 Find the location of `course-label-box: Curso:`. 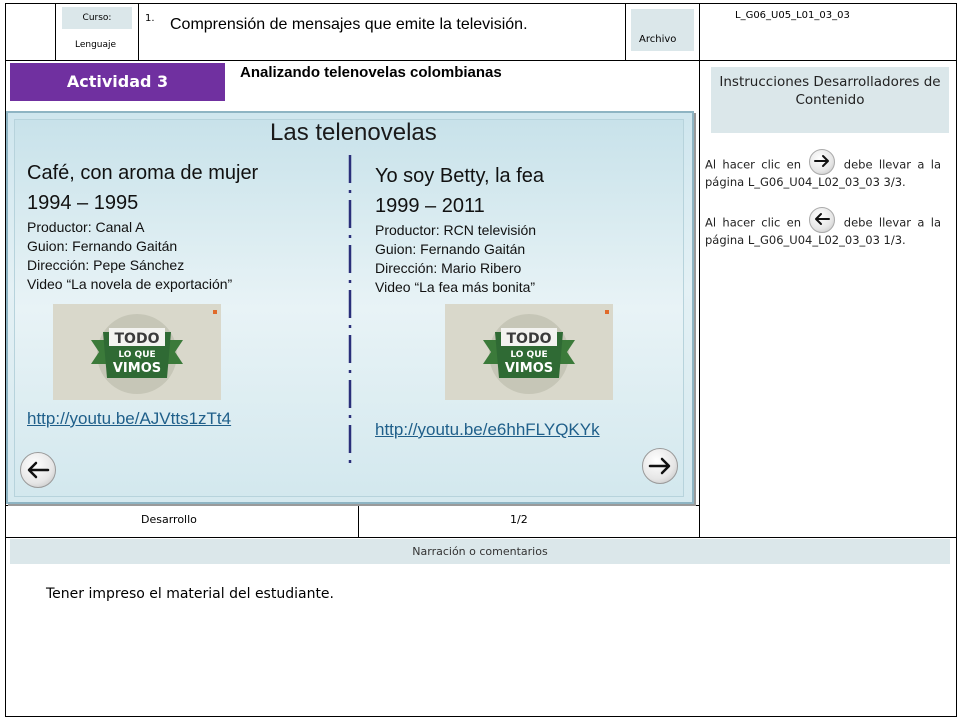

course-label-box: Curso: is located at coordinates (97, 18).